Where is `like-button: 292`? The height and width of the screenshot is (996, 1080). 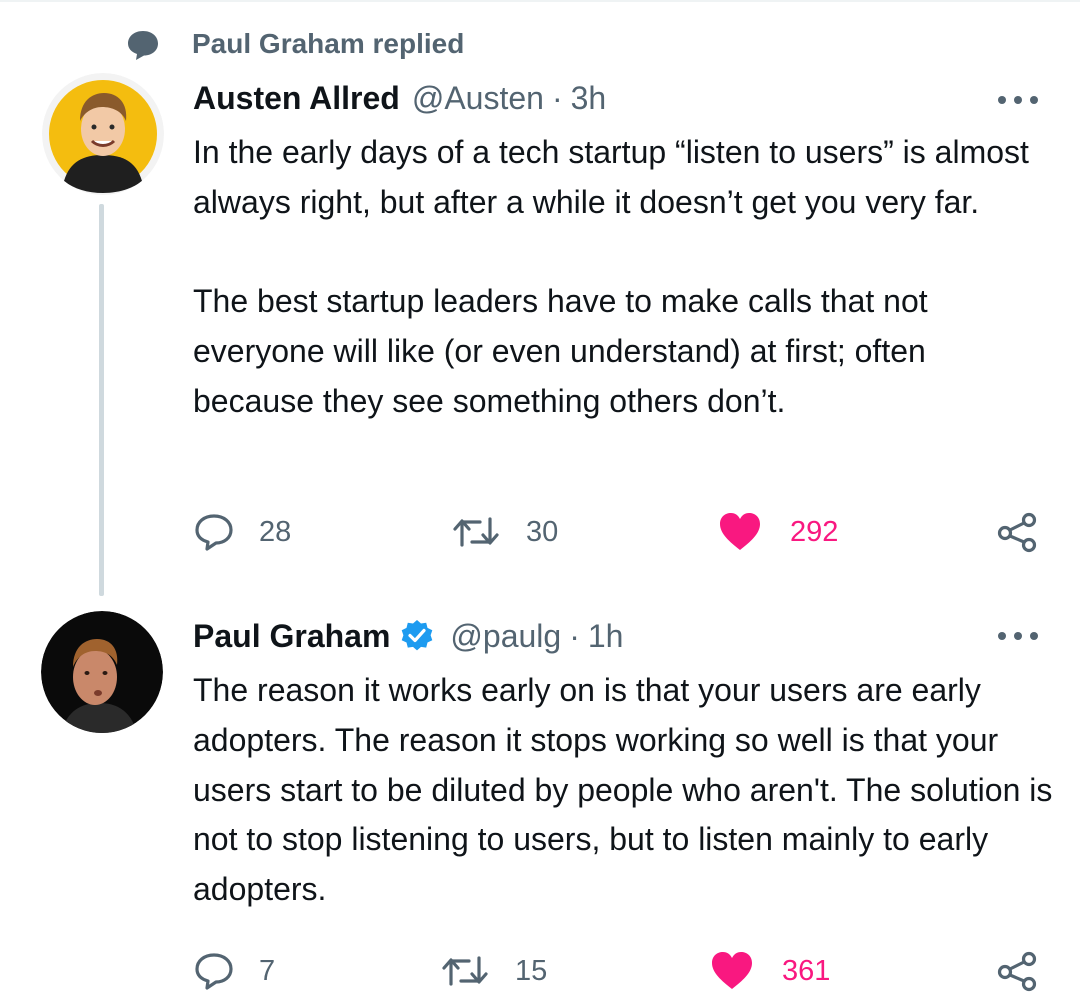
like-button: 292 is located at coordinates (778, 532).